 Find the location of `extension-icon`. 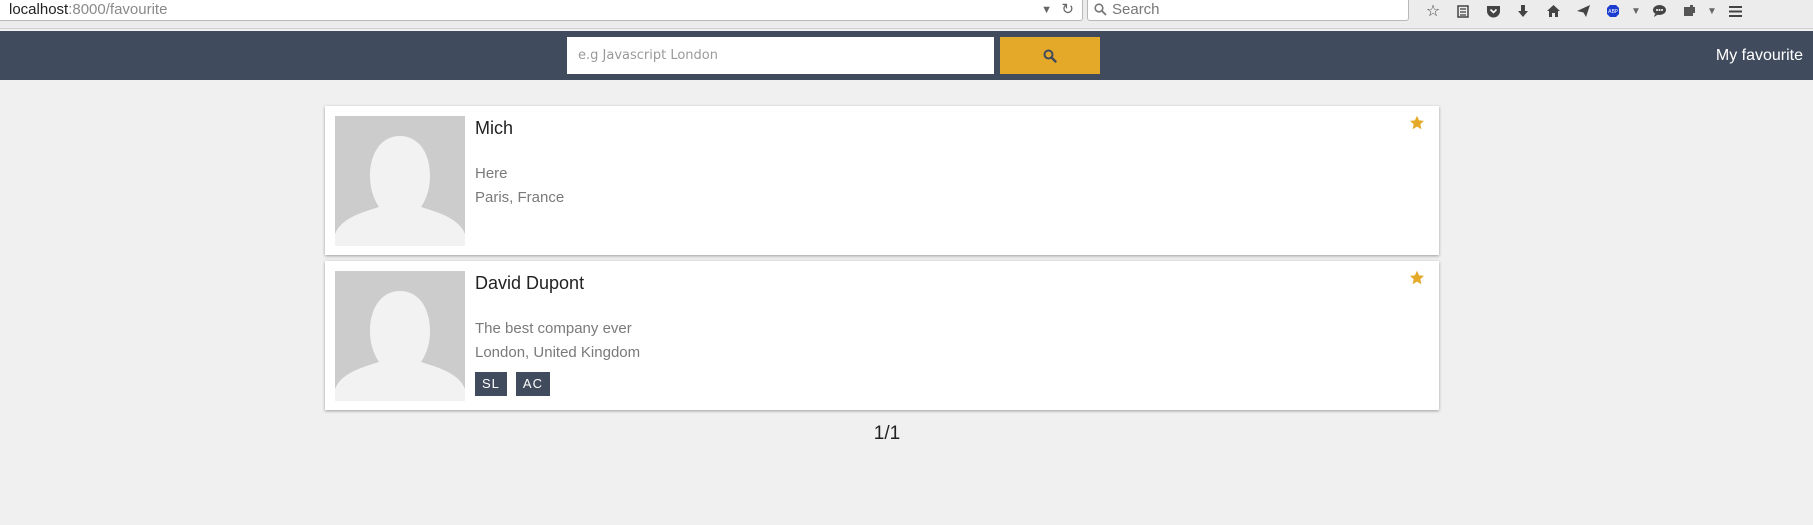

extension-icon is located at coordinates (1689, 11).